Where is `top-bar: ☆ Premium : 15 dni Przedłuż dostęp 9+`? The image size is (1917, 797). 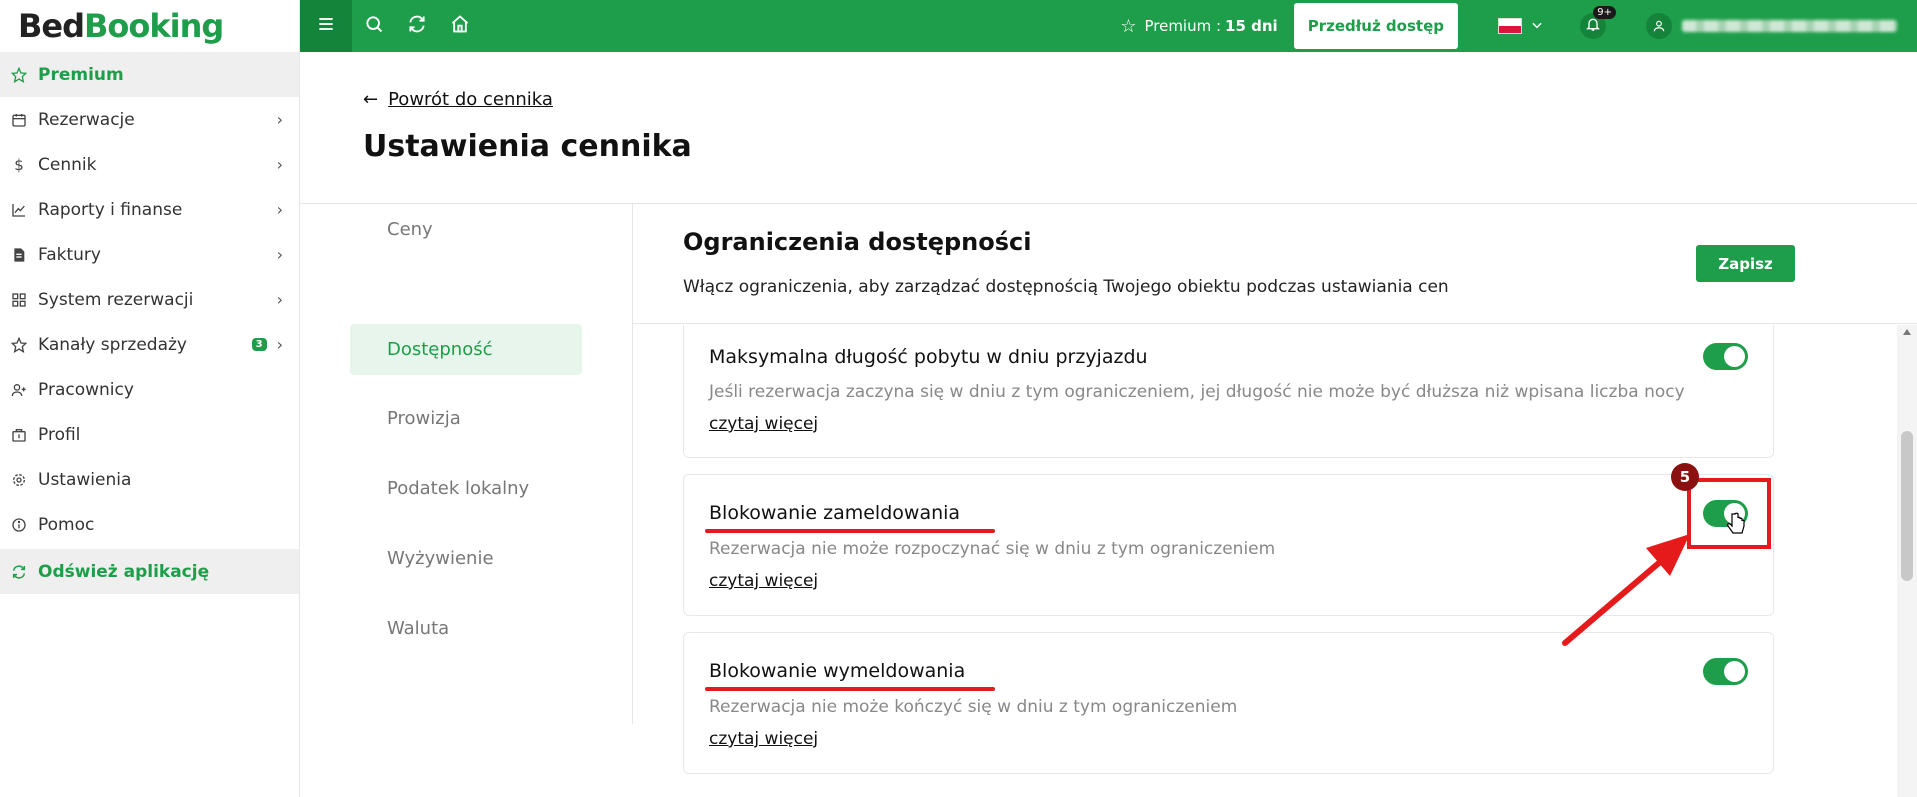 top-bar: ☆ Premium : 15 dni Przedłuż dostęp 9+ is located at coordinates (1108, 26).